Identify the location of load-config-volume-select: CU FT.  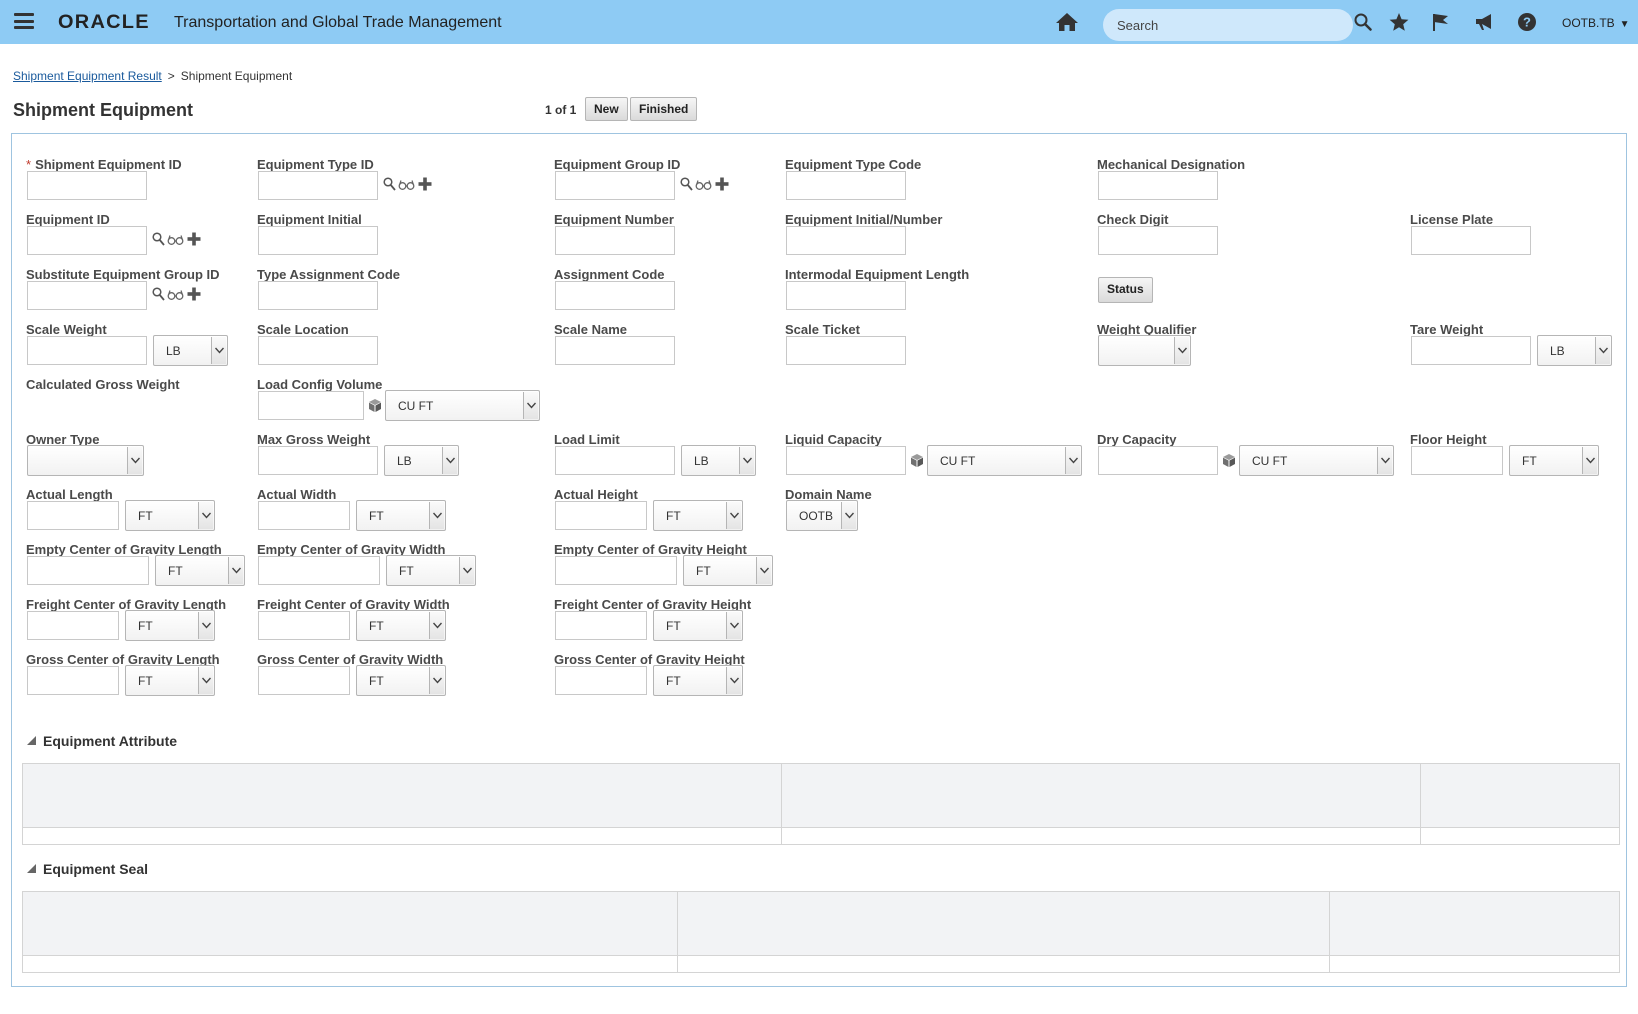
(462, 405).